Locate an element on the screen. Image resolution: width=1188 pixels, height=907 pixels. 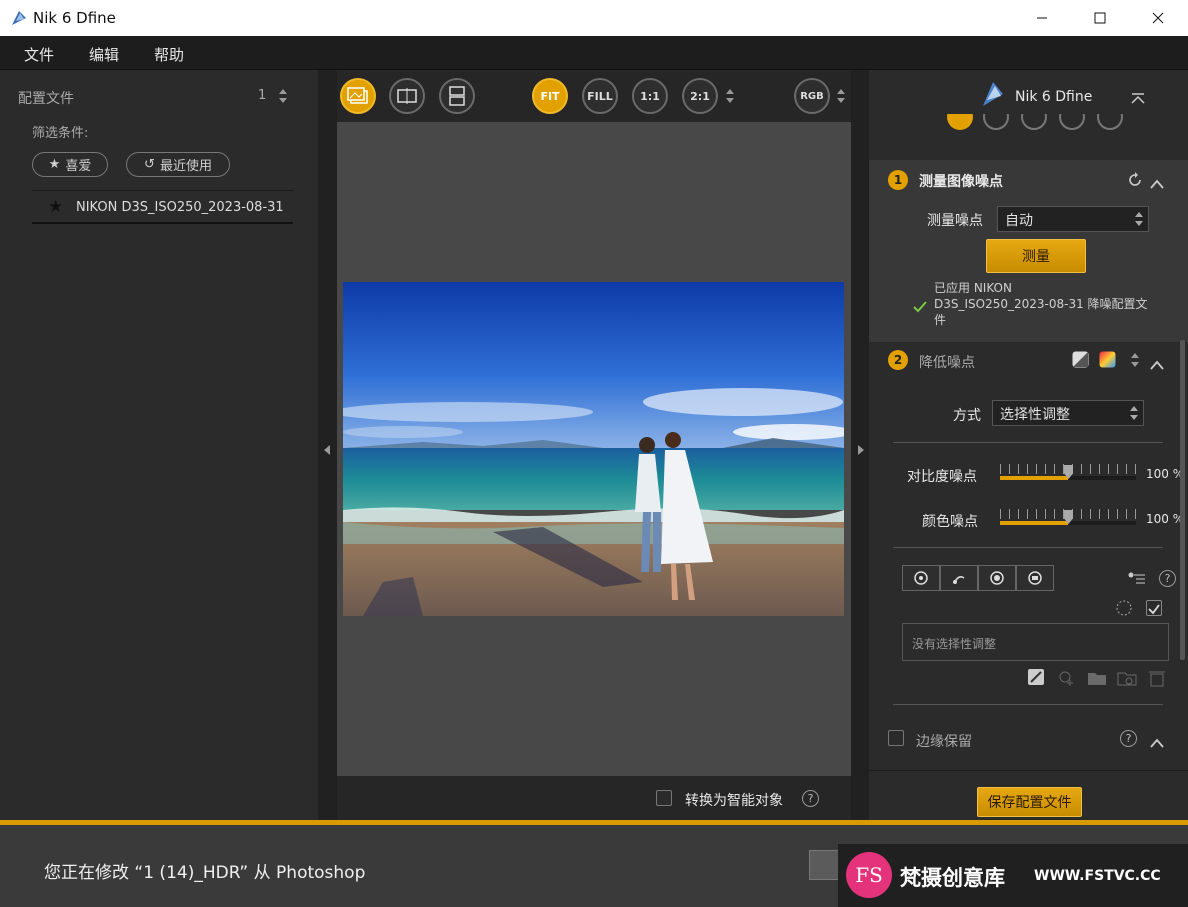
edge-collapse-icon is located at coordinates (1157, 742).